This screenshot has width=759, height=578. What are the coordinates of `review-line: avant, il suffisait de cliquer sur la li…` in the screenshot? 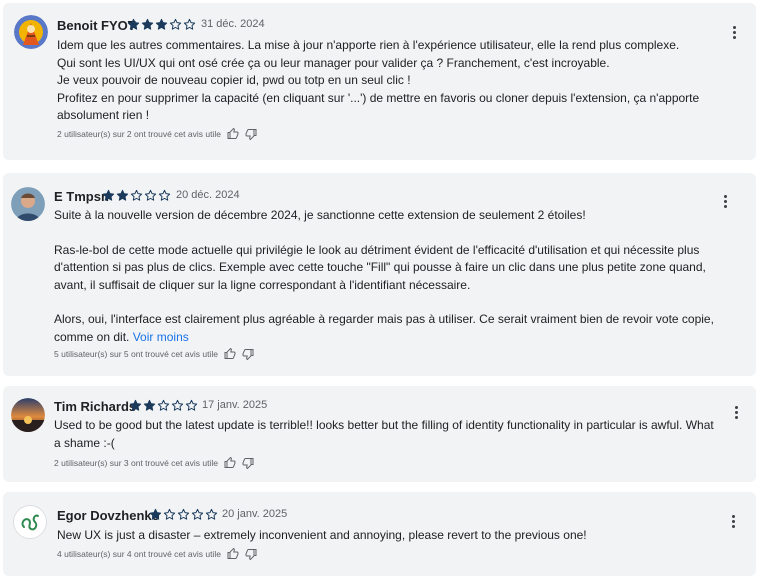 It's located at (262, 284).